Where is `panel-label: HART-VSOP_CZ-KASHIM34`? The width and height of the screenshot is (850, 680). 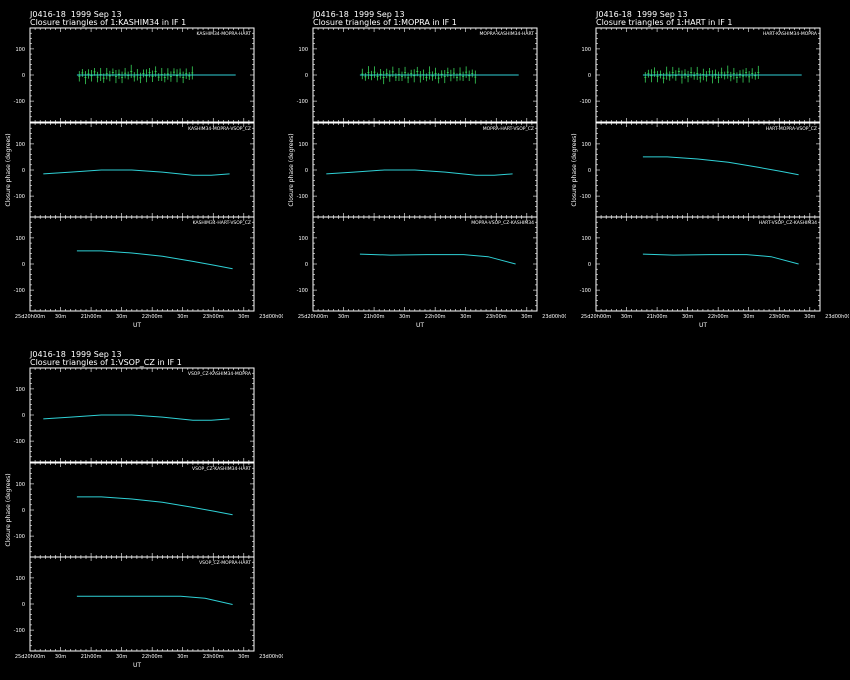
panel-label: HART-VSOP_CZ-KASHIM34 is located at coordinates (788, 223).